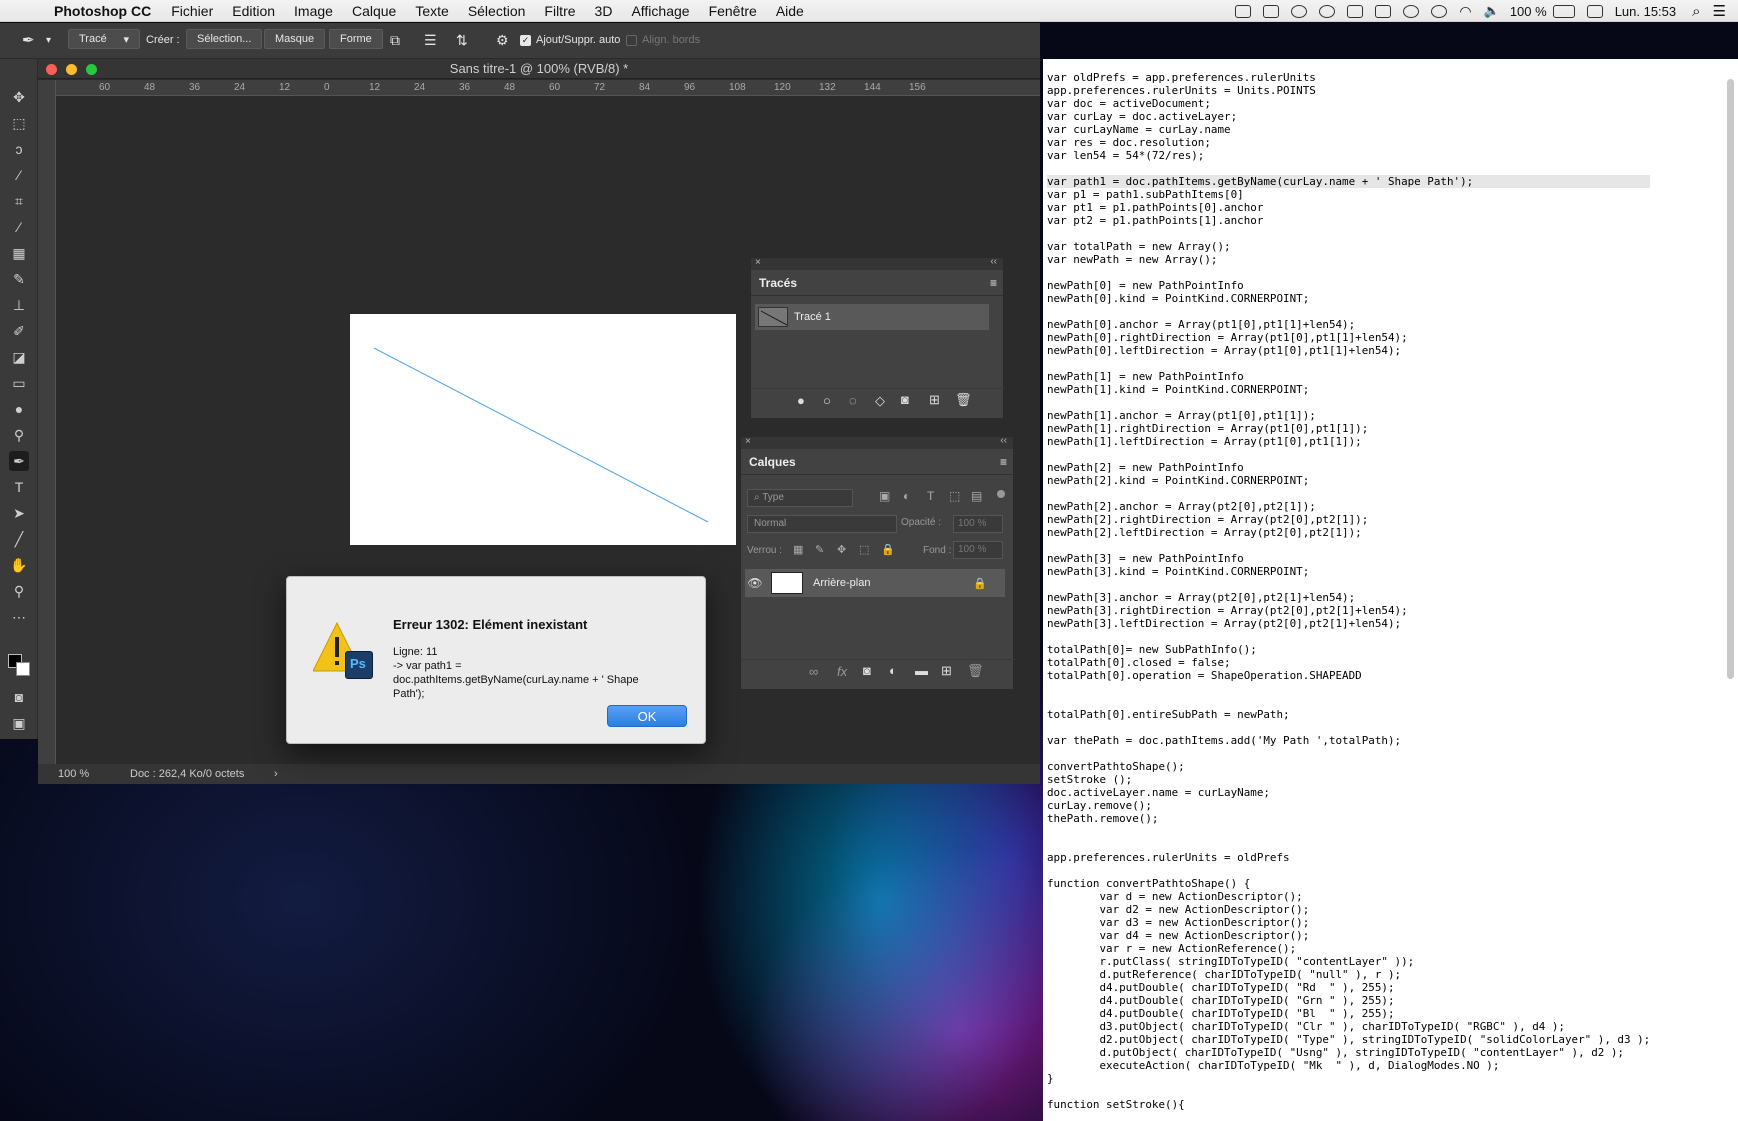  I want to click on paths-panel-title: Tracés, so click(778, 283).